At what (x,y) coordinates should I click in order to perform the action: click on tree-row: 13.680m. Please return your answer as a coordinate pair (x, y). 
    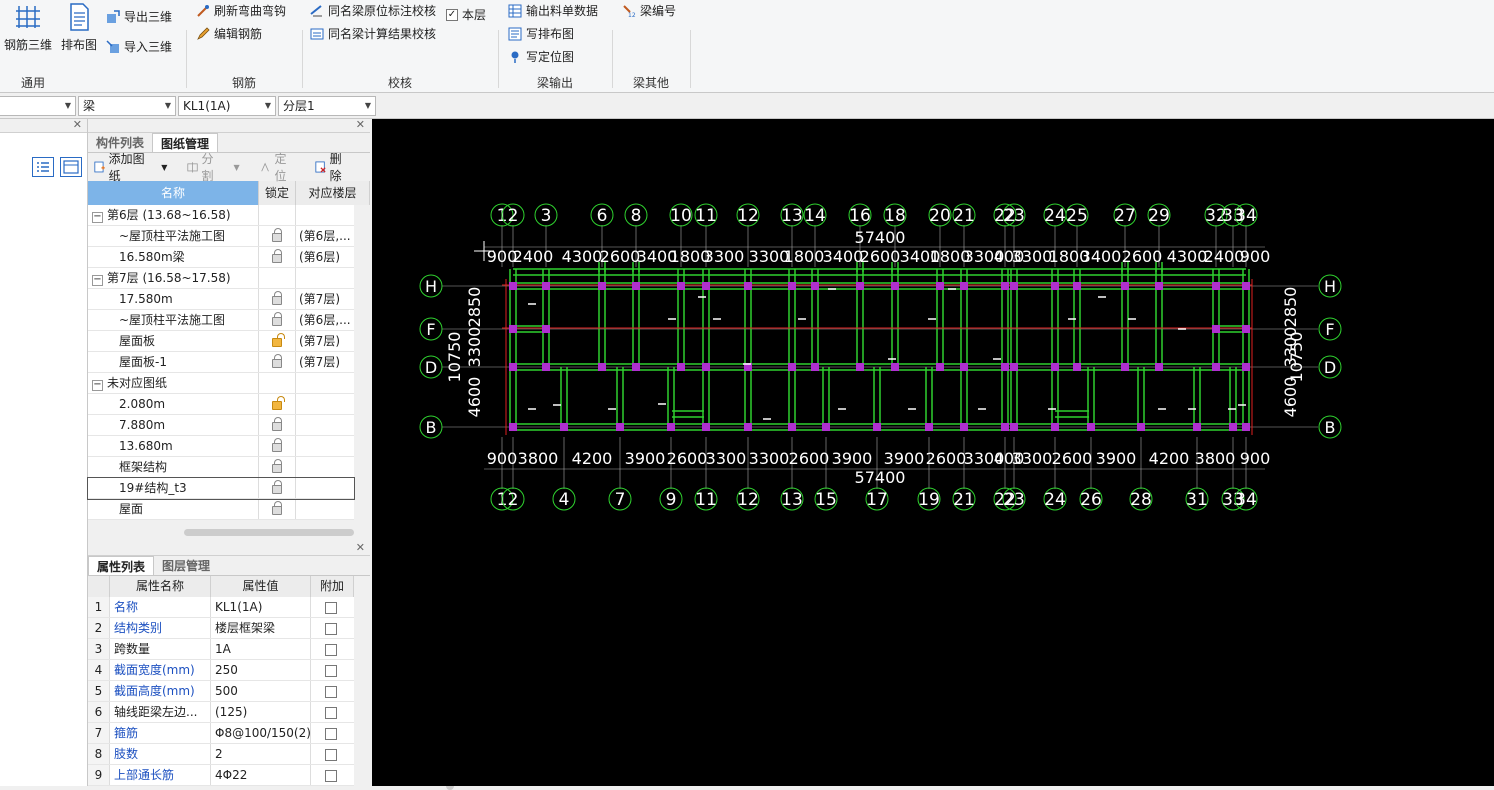
    Looking at the image, I should click on (221, 446).